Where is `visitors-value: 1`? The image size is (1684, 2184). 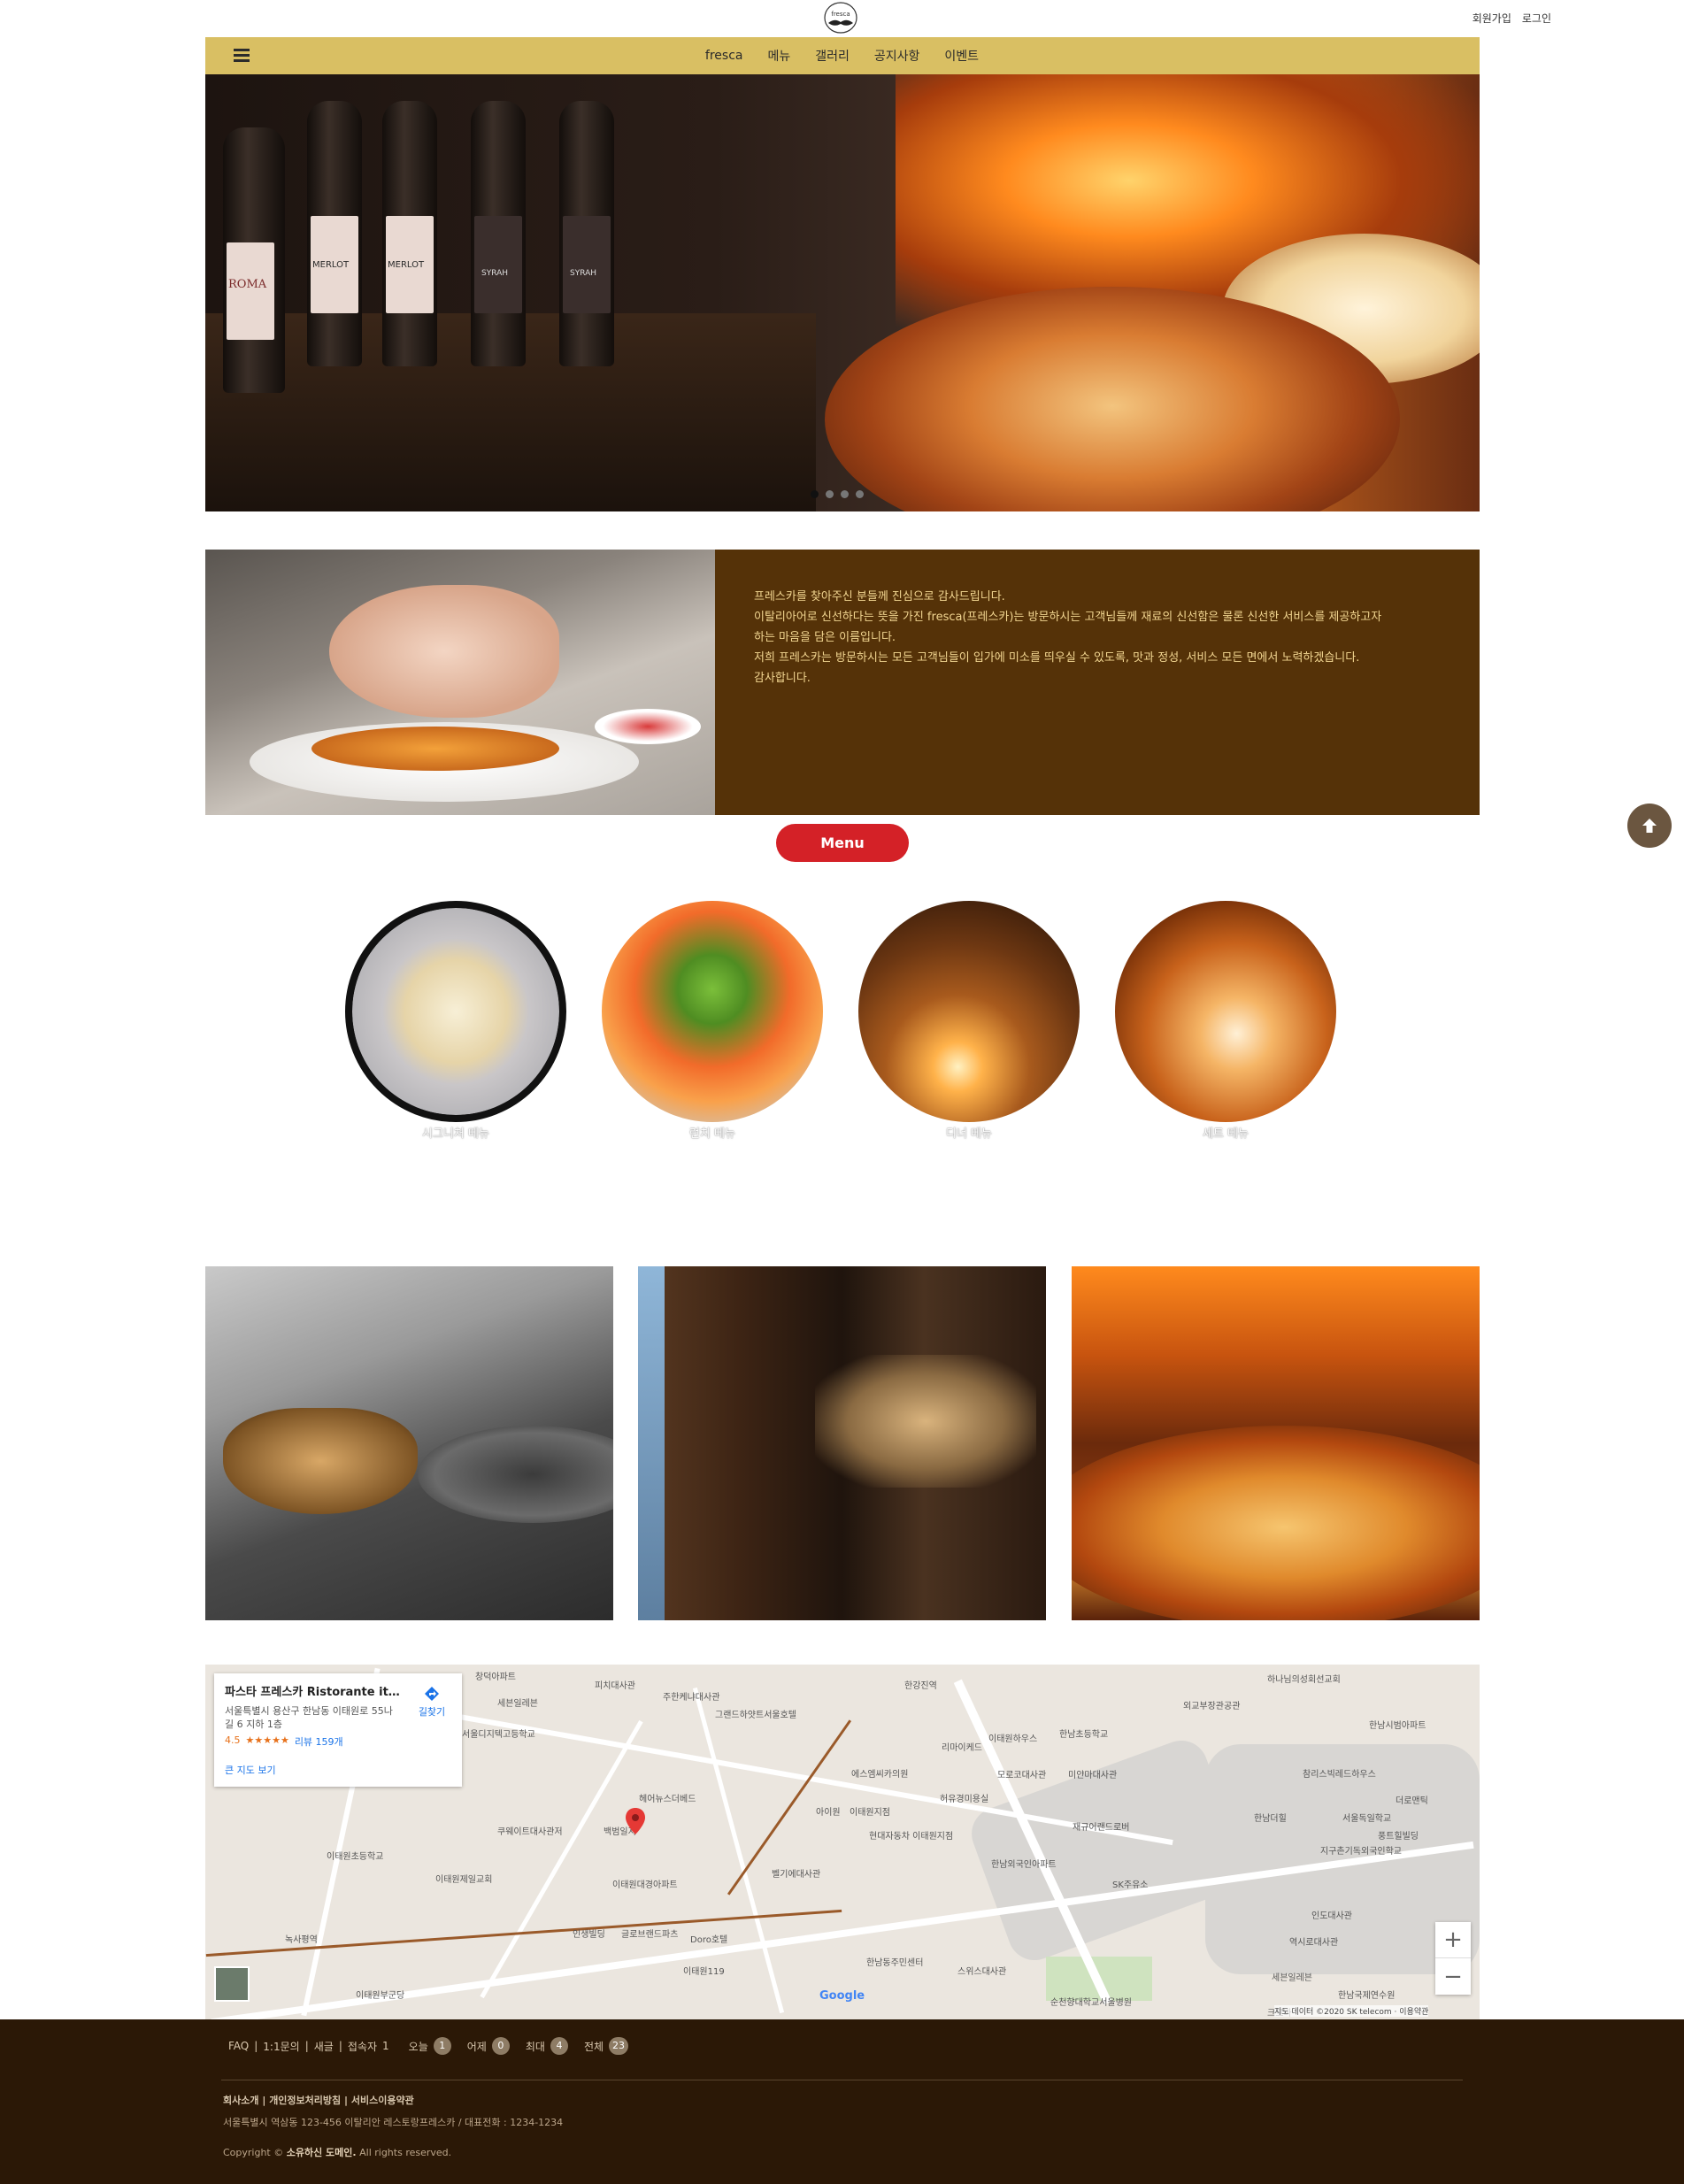
visitors-value: 1 is located at coordinates (385, 2046).